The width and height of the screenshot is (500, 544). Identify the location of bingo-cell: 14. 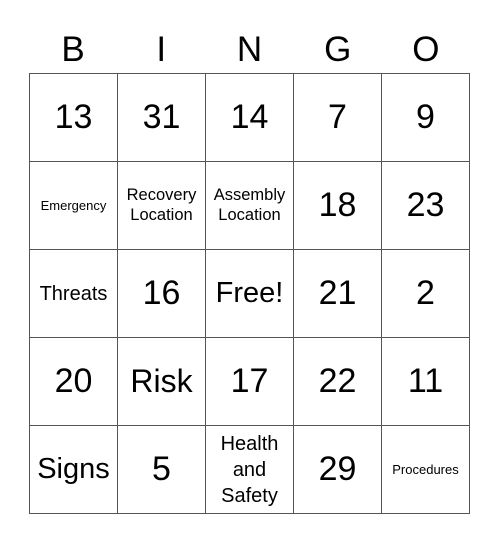
(250, 118).